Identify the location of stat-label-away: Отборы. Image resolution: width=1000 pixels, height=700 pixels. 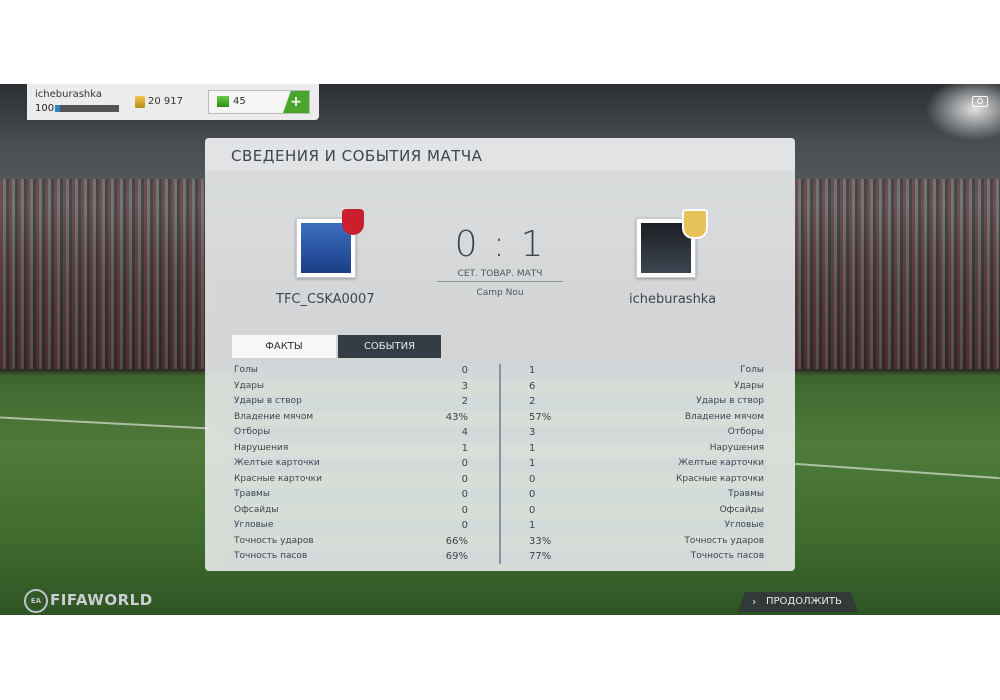
(745, 432).